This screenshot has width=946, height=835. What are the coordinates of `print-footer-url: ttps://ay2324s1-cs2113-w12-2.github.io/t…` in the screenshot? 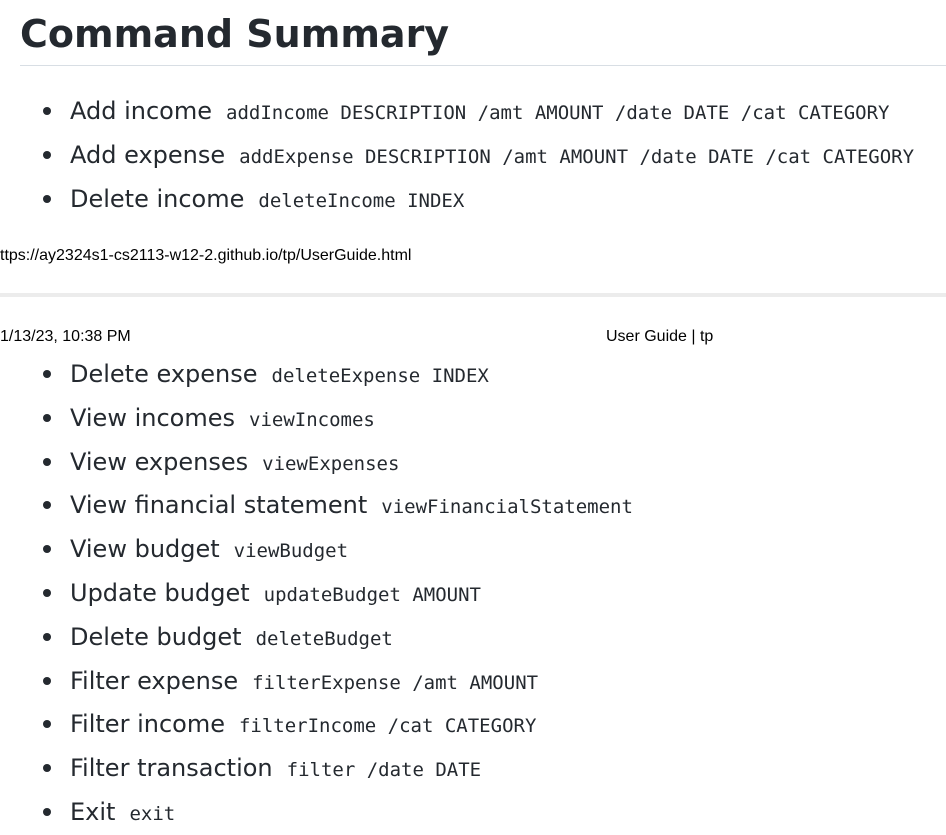 It's located at (206, 255).